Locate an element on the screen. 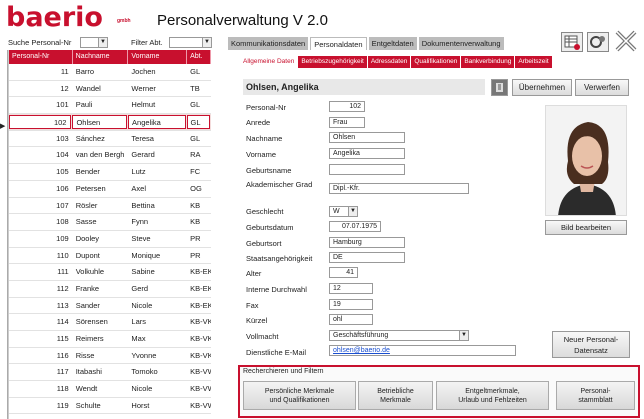  table-cell: Helmut is located at coordinates (143, 105).